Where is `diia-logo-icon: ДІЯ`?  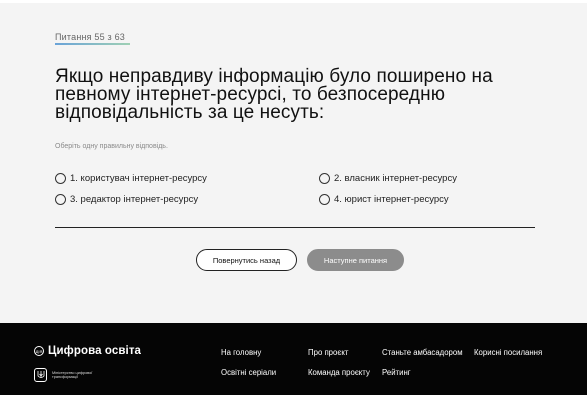 diia-logo-icon: ДІЯ is located at coordinates (39, 351).